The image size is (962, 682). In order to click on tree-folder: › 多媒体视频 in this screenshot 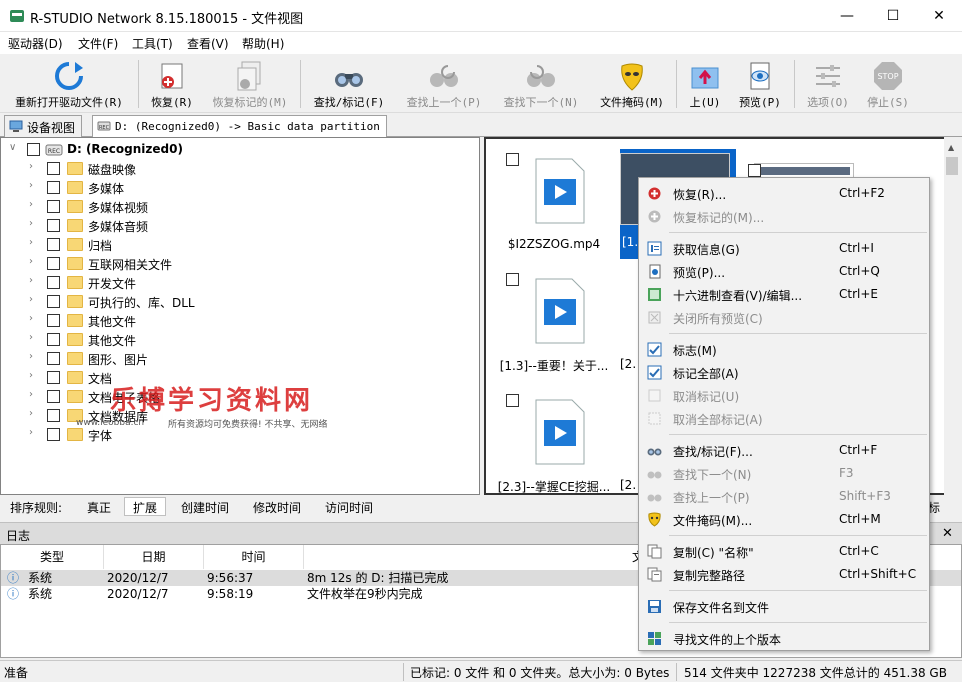, I will do `click(240, 206)`.